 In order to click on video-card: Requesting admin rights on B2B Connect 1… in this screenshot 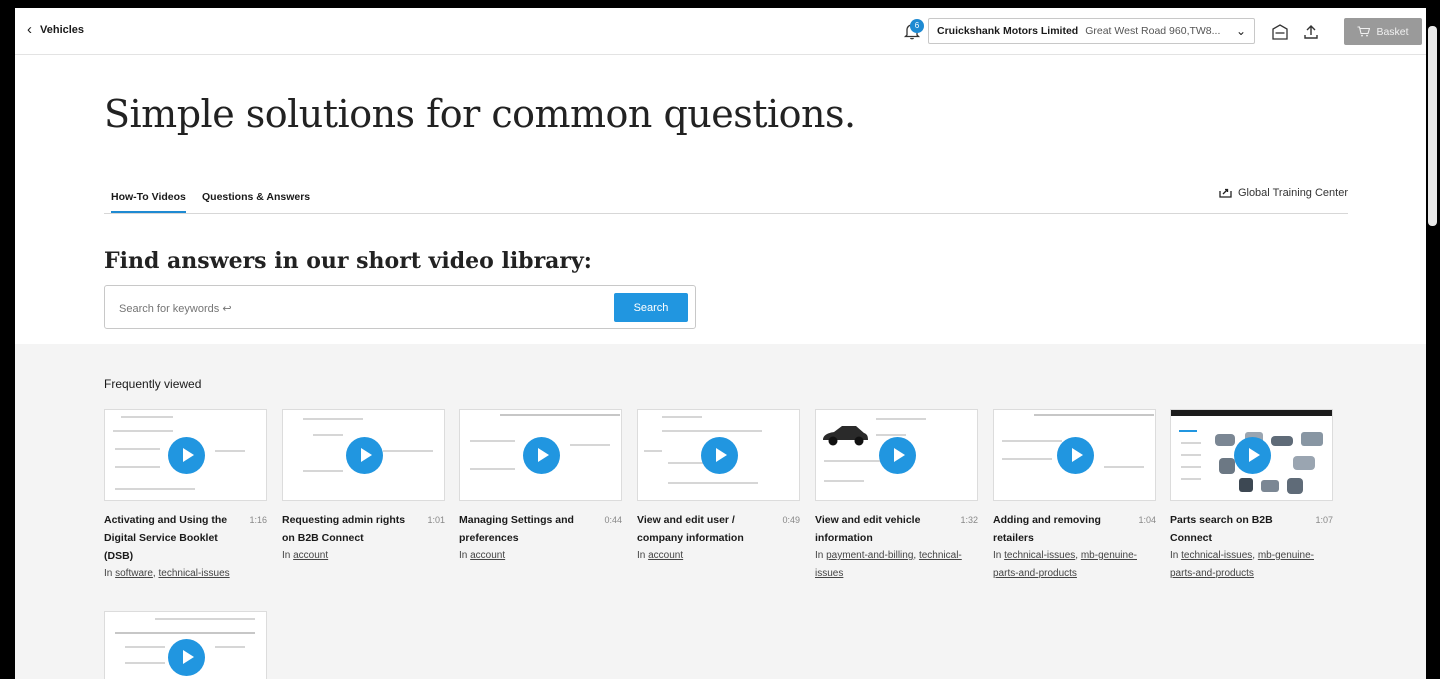, I will do `click(363, 485)`.